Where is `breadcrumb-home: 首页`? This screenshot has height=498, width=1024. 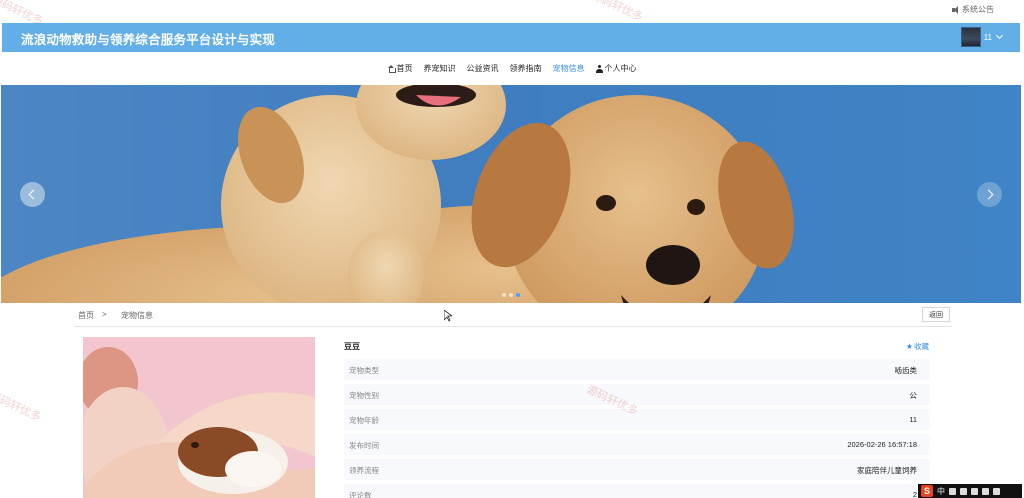 breadcrumb-home: 首页 is located at coordinates (86, 315).